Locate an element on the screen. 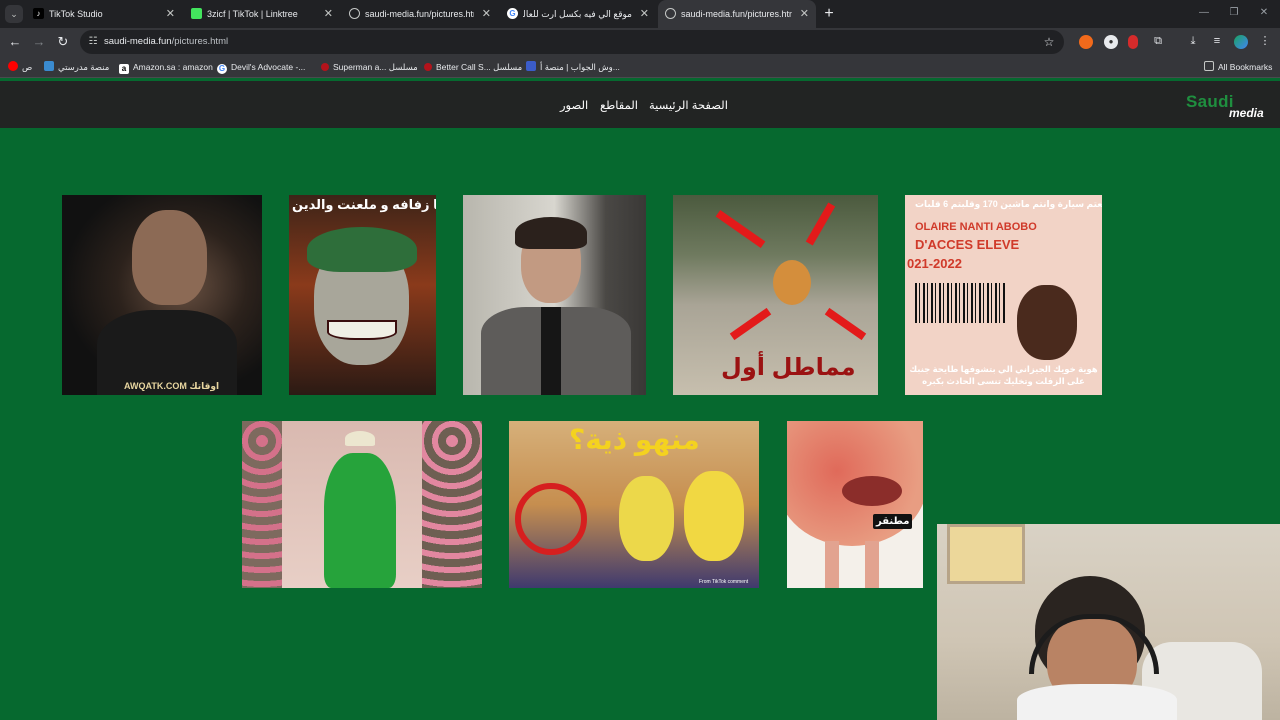 Image resolution: width=1280 pixels, height=720 pixels. picture-green-raincoat is located at coordinates (362, 504).